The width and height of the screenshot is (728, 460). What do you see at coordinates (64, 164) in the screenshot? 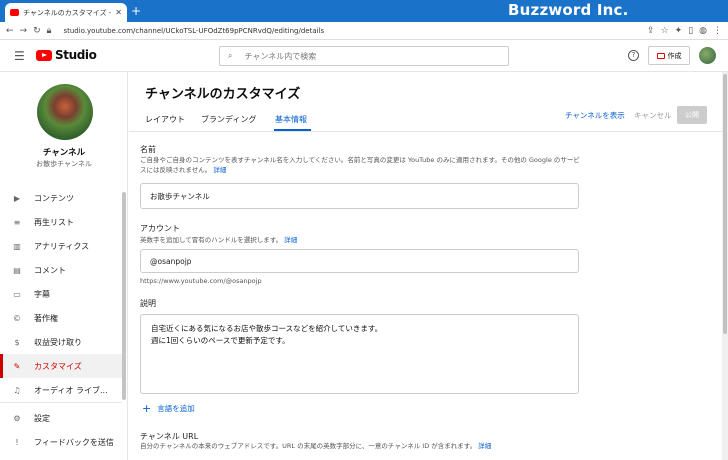
I see `channel-subtitle: お散歩チャンネル` at bounding box center [64, 164].